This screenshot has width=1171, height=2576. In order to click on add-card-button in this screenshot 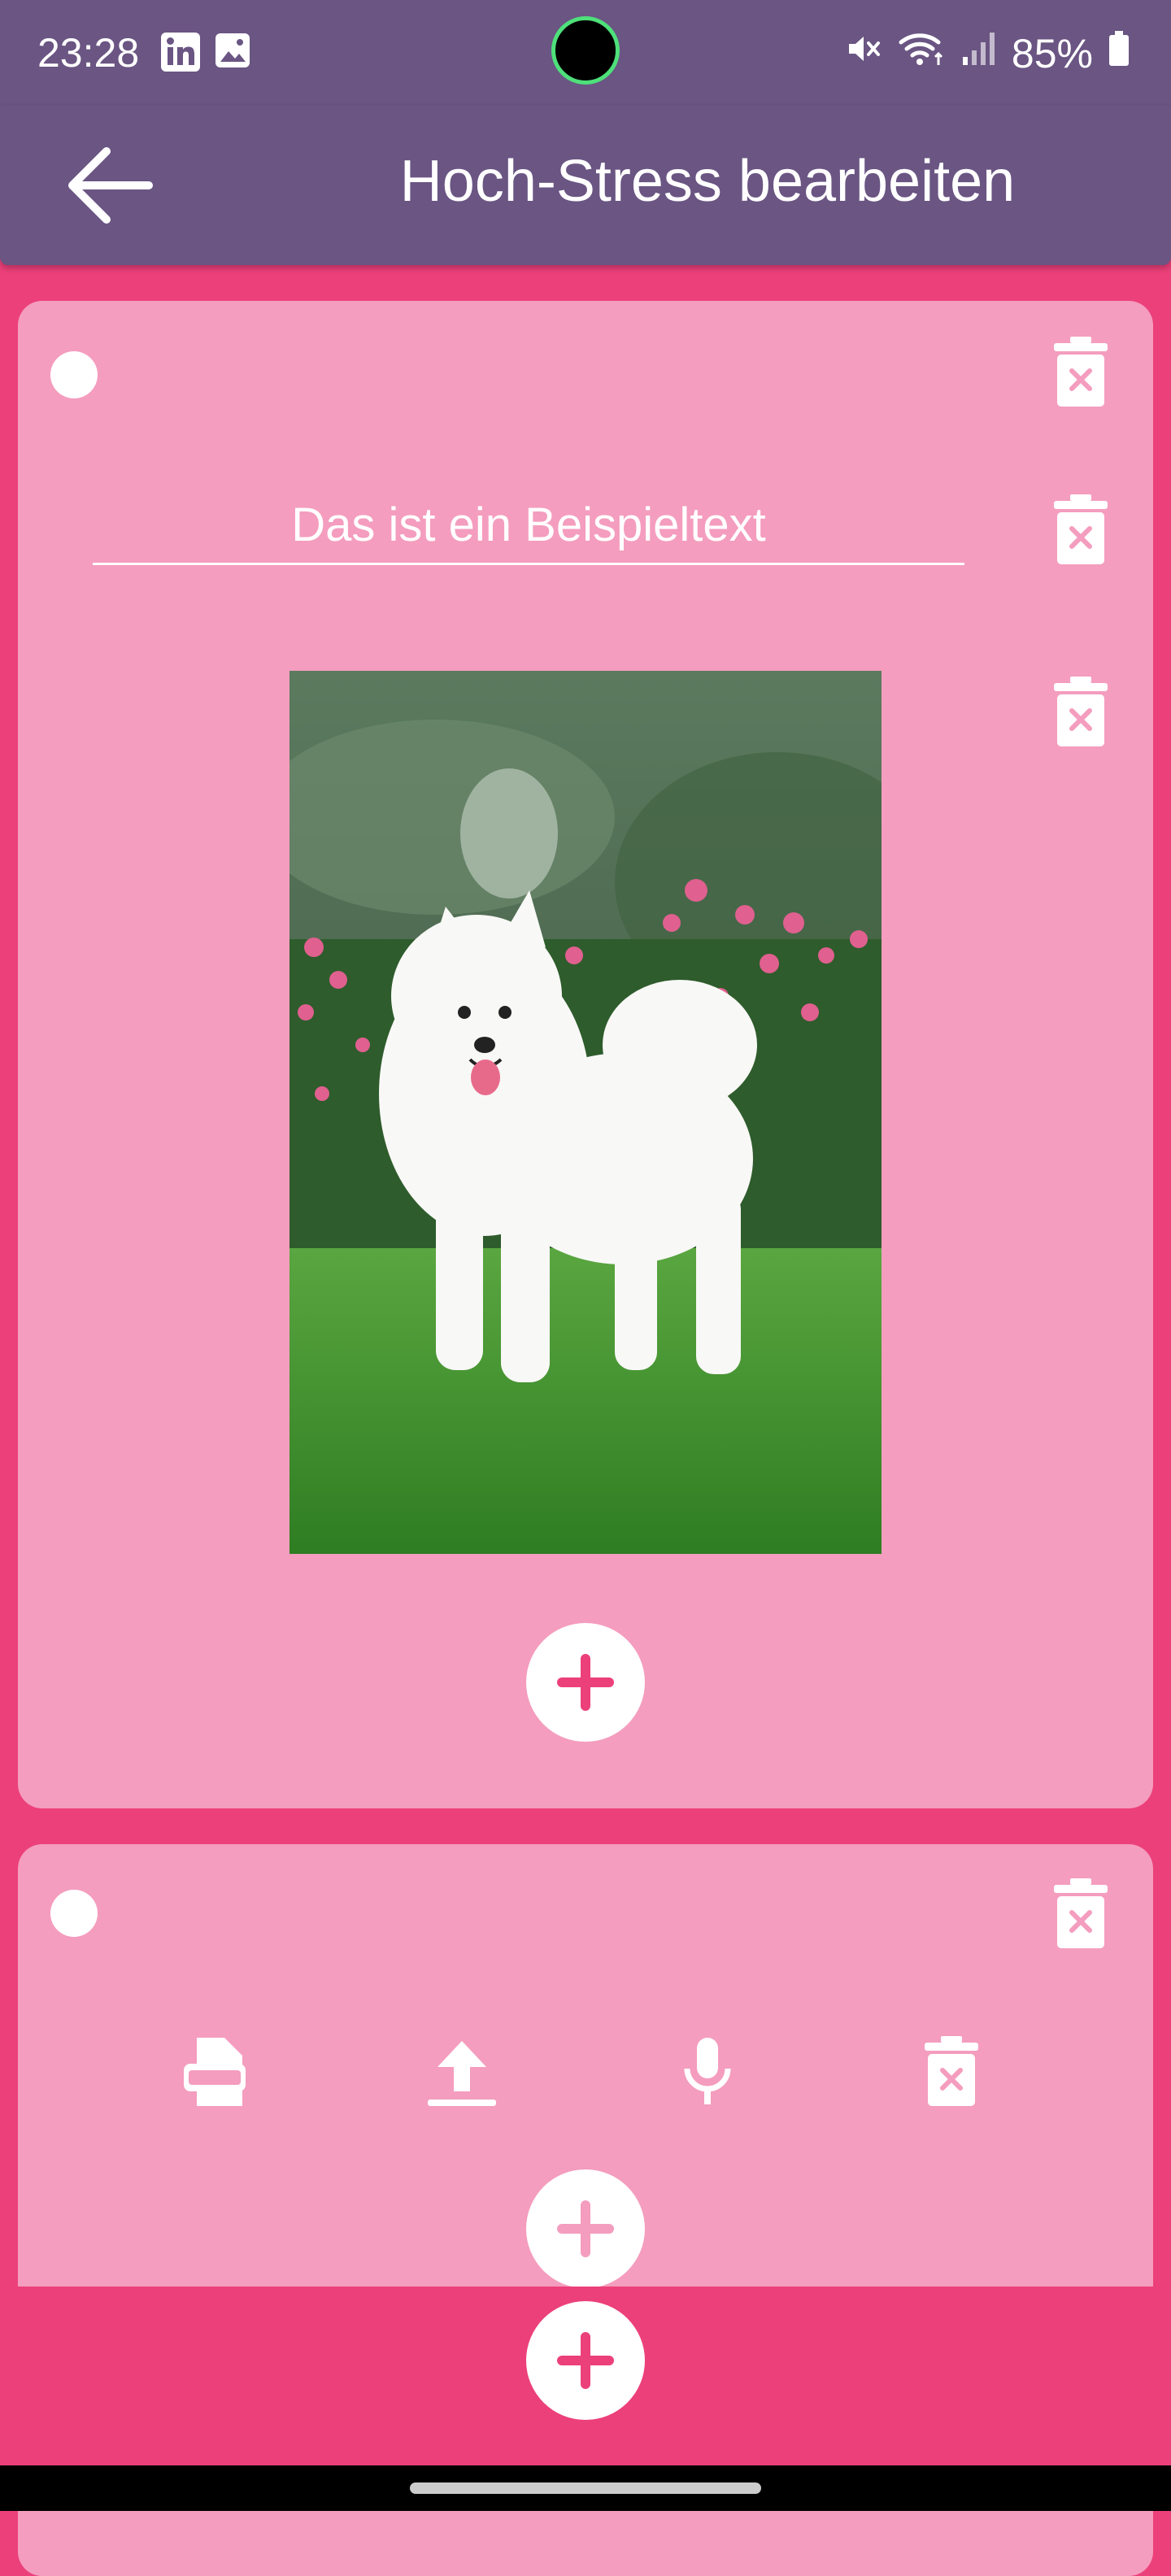, I will do `click(585, 2360)`.